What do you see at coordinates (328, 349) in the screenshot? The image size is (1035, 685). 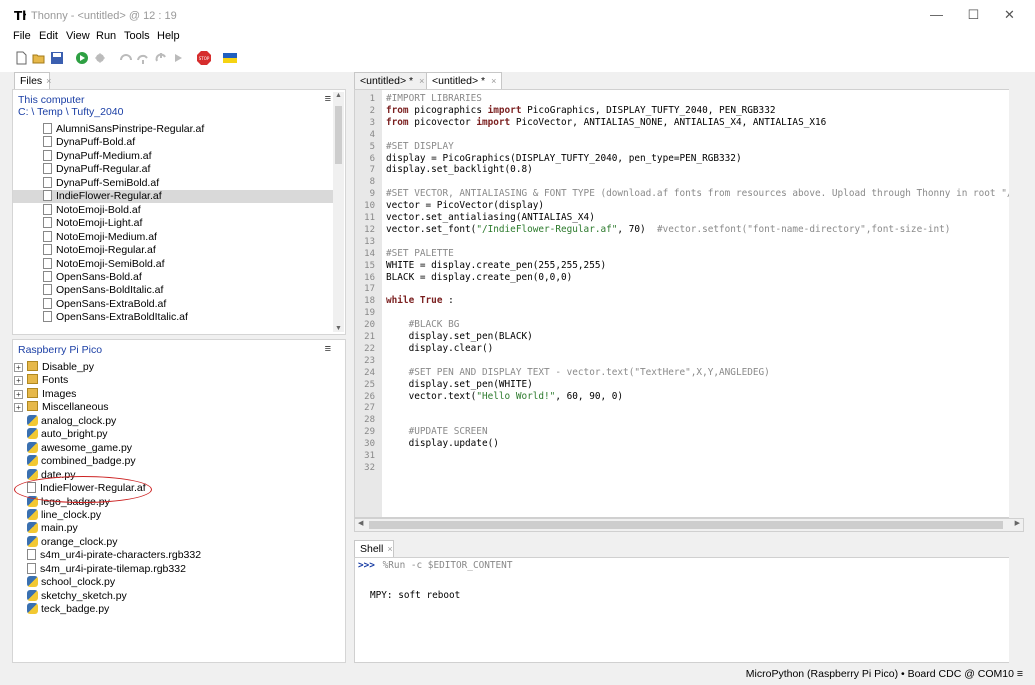 I see `pico-panel-menu-icon: ≡` at bounding box center [328, 349].